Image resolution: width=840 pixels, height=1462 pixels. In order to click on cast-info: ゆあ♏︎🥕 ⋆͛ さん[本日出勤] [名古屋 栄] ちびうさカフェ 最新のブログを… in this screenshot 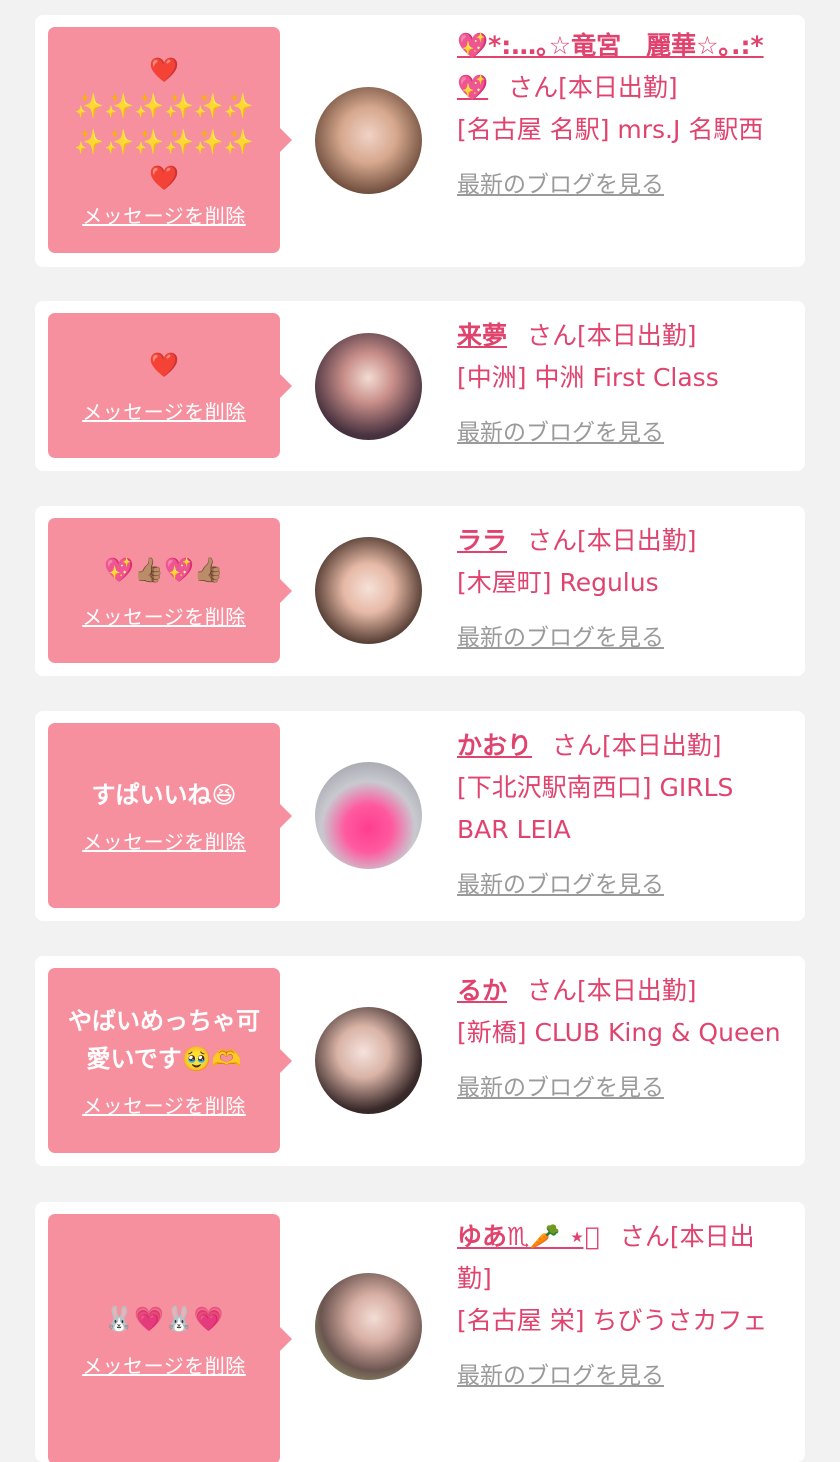, I will do `click(622, 1303)`.